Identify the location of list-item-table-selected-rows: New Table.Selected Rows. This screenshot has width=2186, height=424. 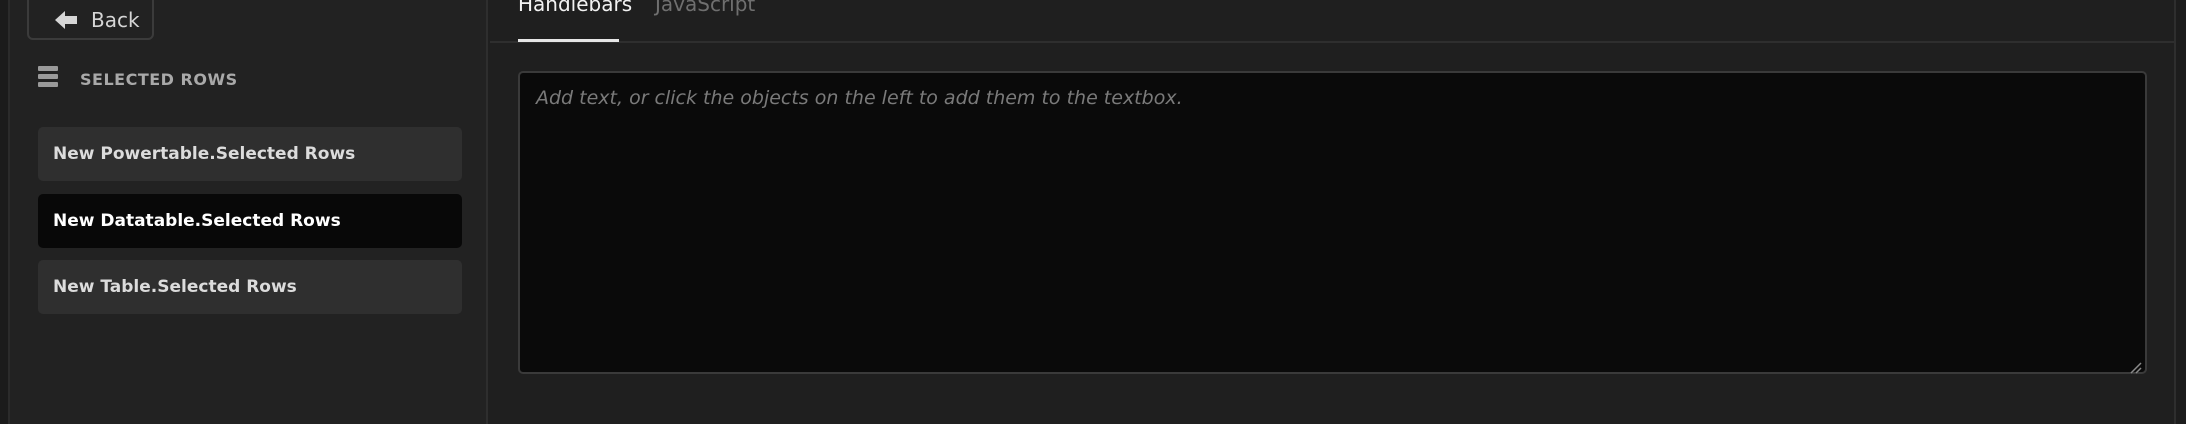
(250, 287).